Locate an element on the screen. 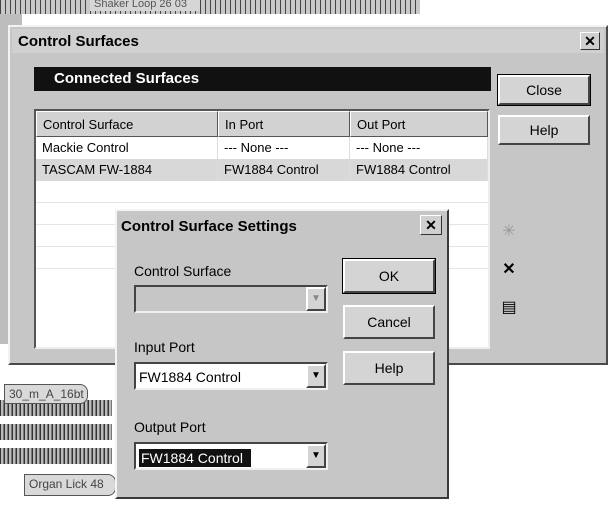 This screenshot has width=615, height=508. output-port-label: Output Port is located at coordinates (170, 427).